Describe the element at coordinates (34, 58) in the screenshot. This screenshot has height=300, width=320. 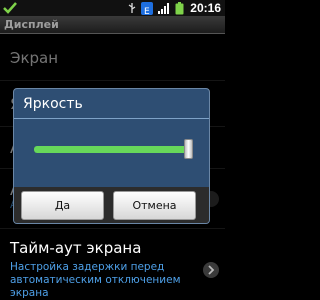
I see `settings-item-title: Экран` at that location.